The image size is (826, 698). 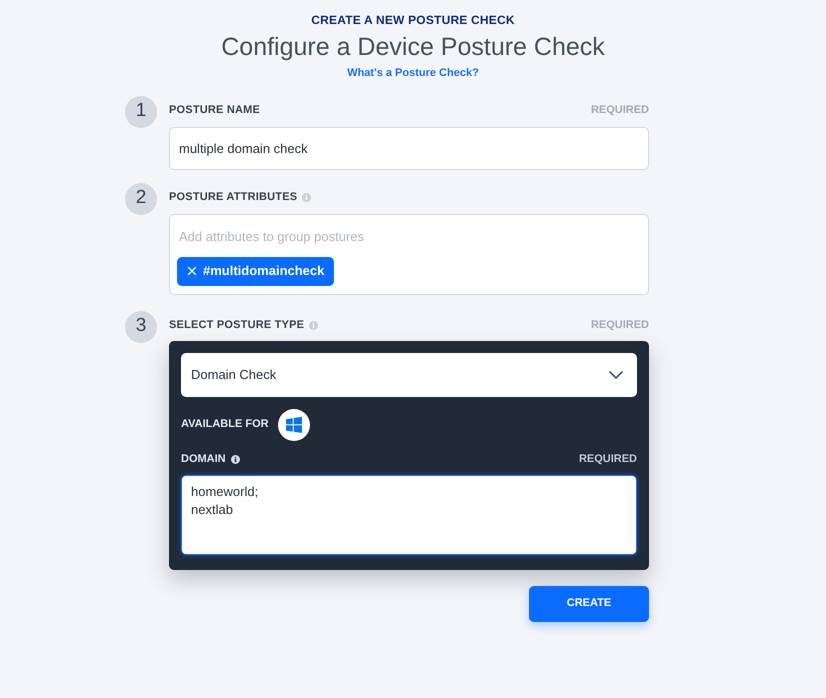 What do you see at coordinates (616, 374) in the screenshot?
I see `chevron-down-icon` at bounding box center [616, 374].